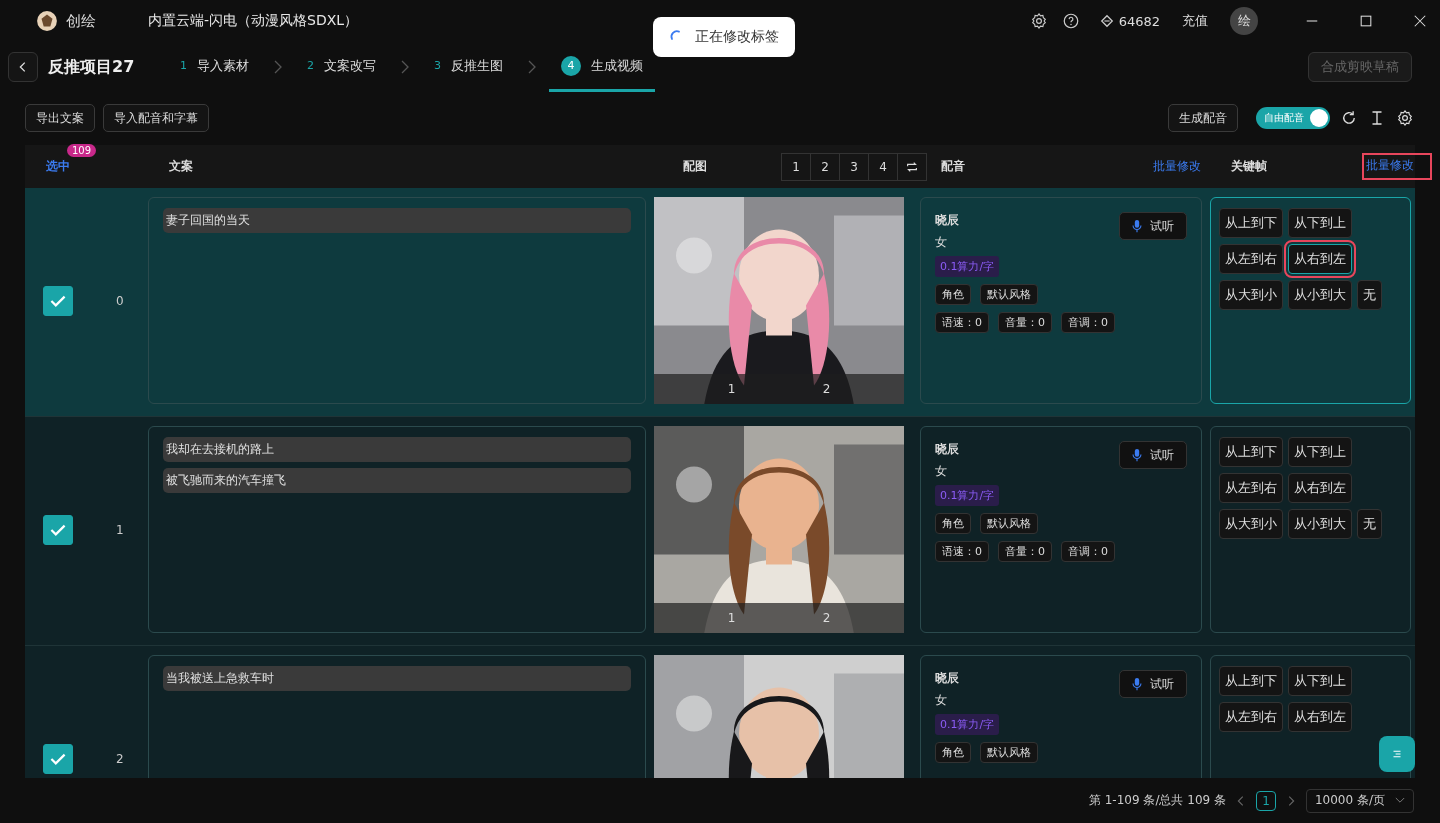 The height and width of the screenshot is (823, 1440). What do you see at coordinates (1244, 21) in the screenshot?
I see `user-avatar: 绘` at bounding box center [1244, 21].